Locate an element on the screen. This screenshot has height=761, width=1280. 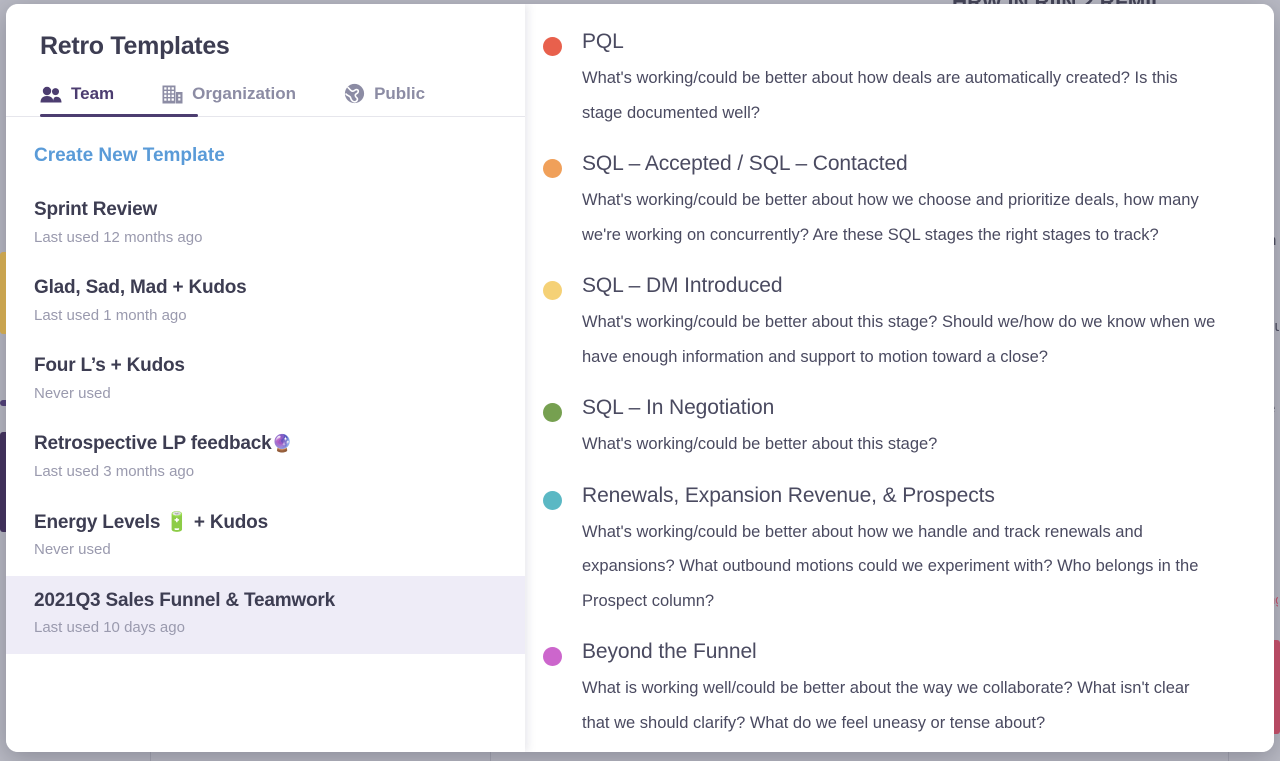
tab-organization-label: Organization is located at coordinates (244, 93).